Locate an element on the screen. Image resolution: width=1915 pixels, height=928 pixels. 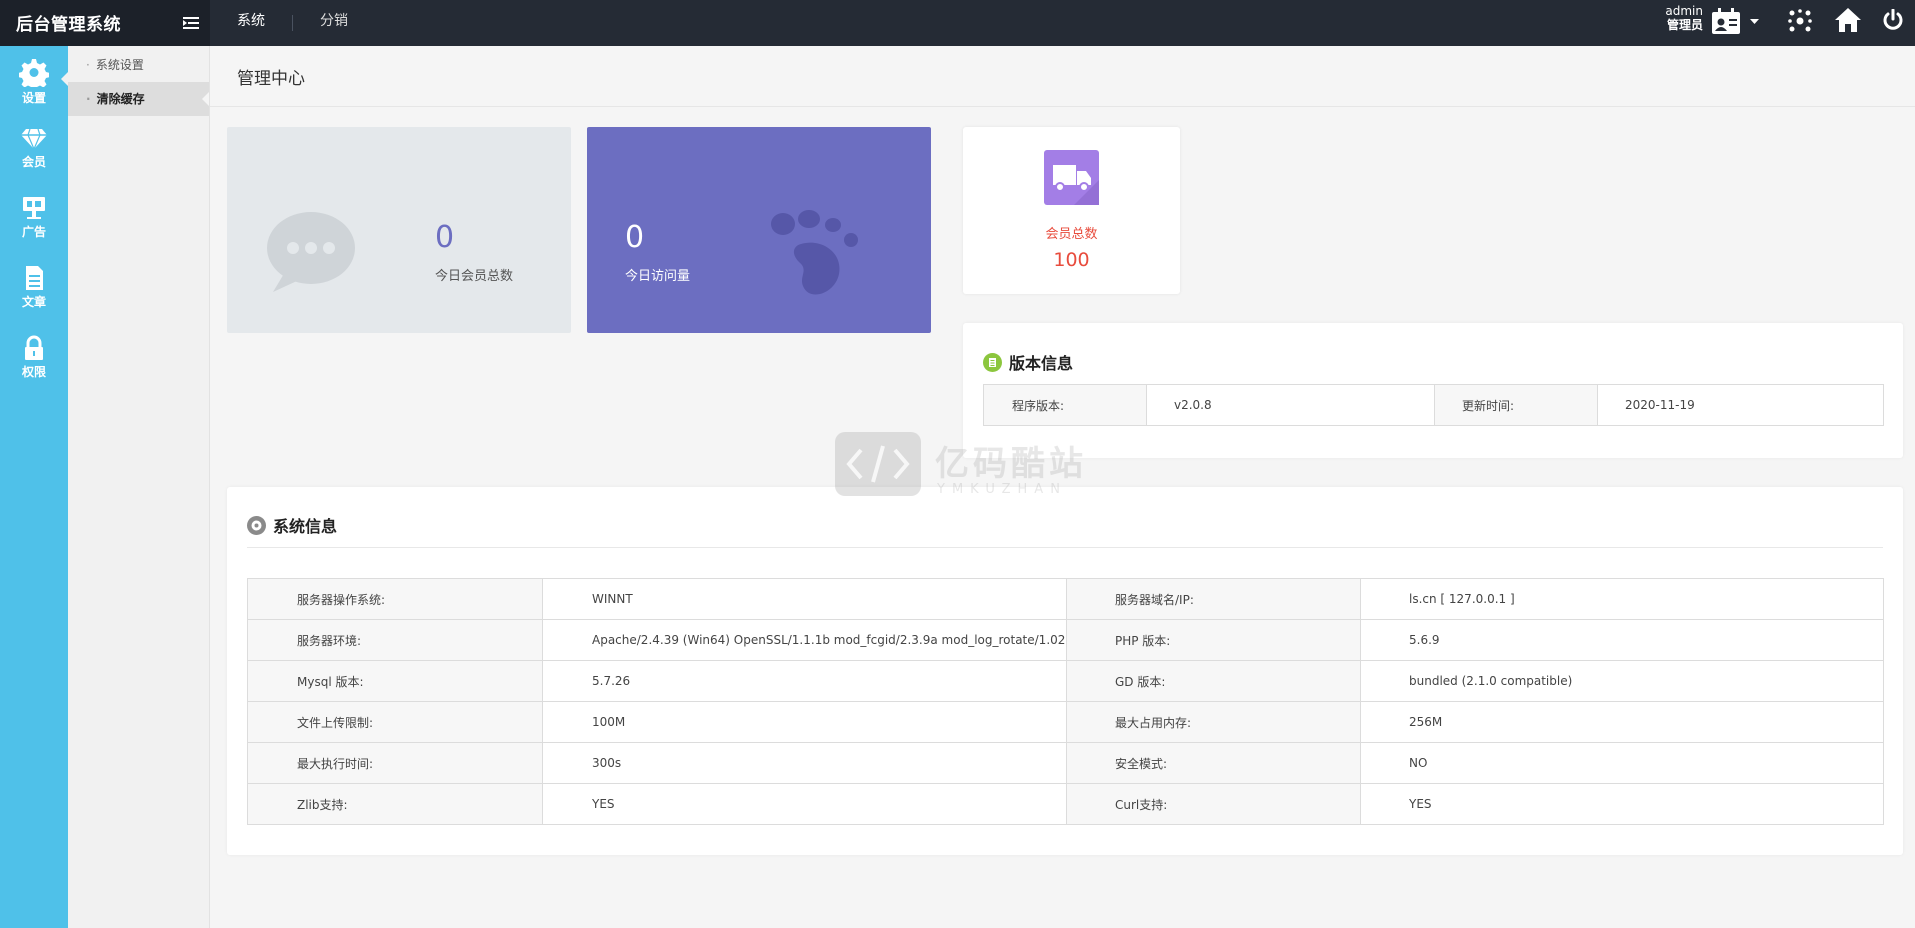
version-key: 程序版本: is located at coordinates (1065, 405).